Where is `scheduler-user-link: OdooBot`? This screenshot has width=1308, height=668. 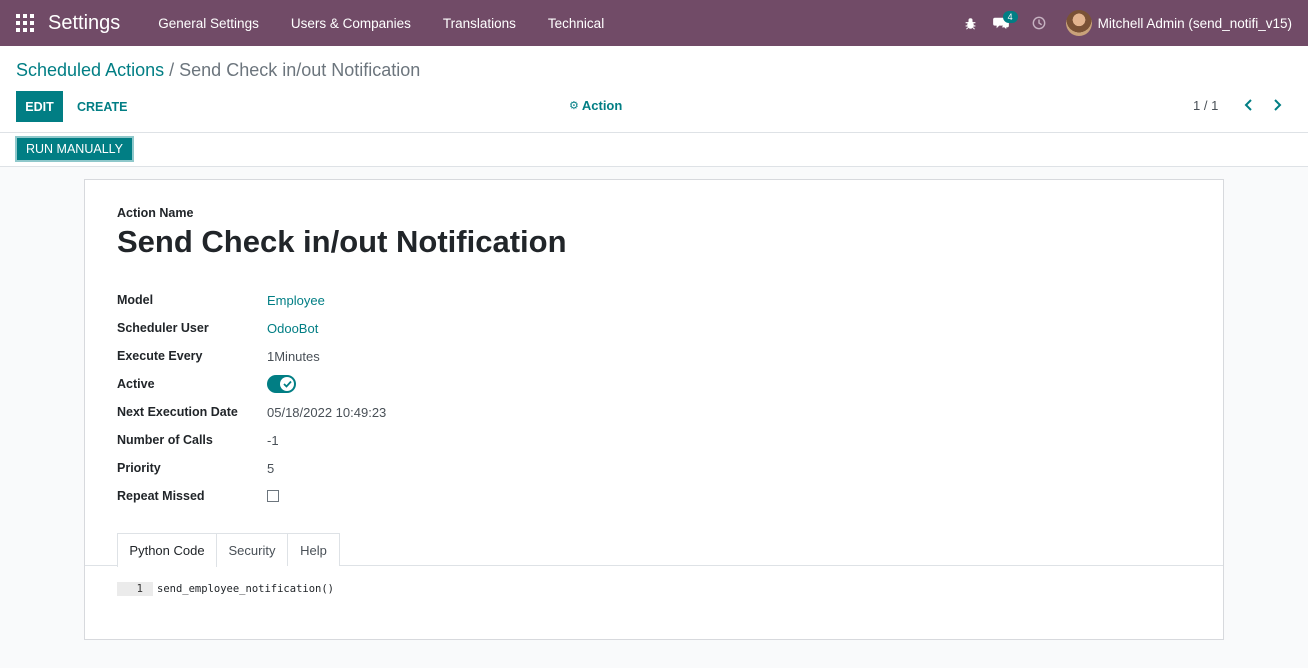
scheduler-user-link: OdooBot is located at coordinates (292, 328).